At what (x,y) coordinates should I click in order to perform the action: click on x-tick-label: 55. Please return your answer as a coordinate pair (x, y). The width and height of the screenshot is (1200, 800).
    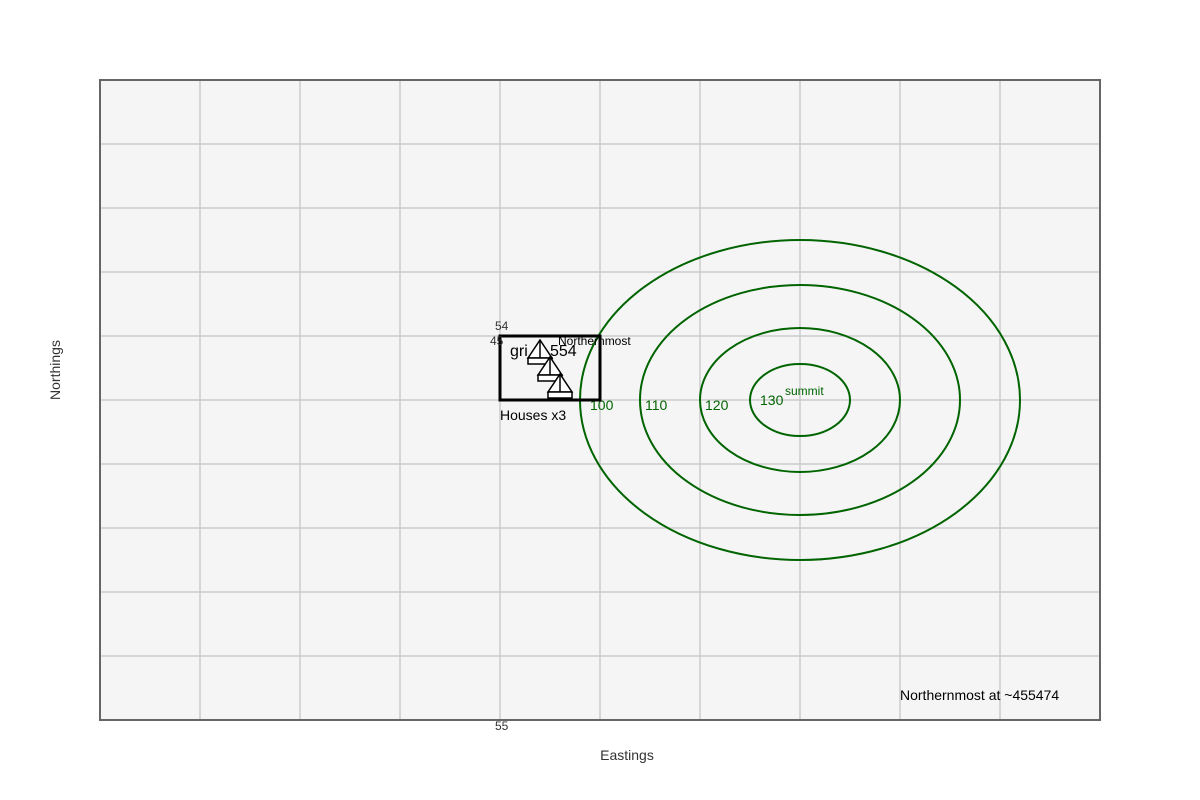
    Looking at the image, I should click on (502, 726).